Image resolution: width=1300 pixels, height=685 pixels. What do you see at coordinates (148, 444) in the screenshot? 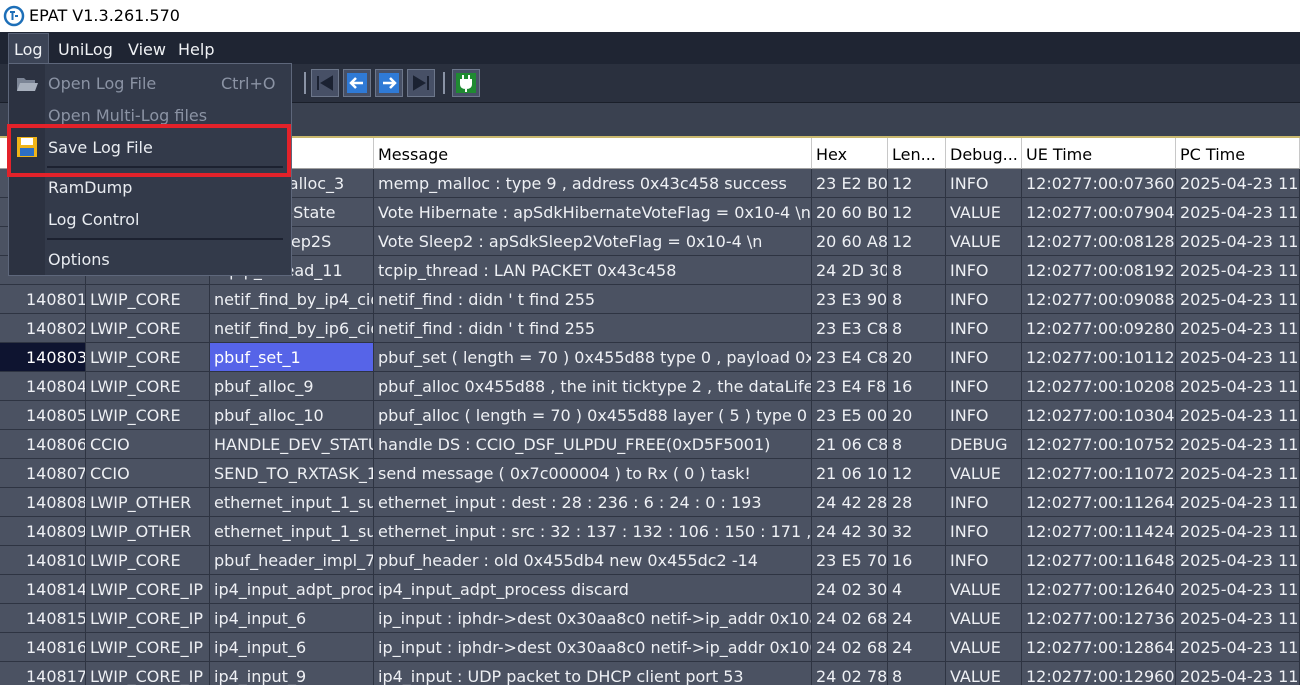
I see `cell-module: CCIO` at bounding box center [148, 444].